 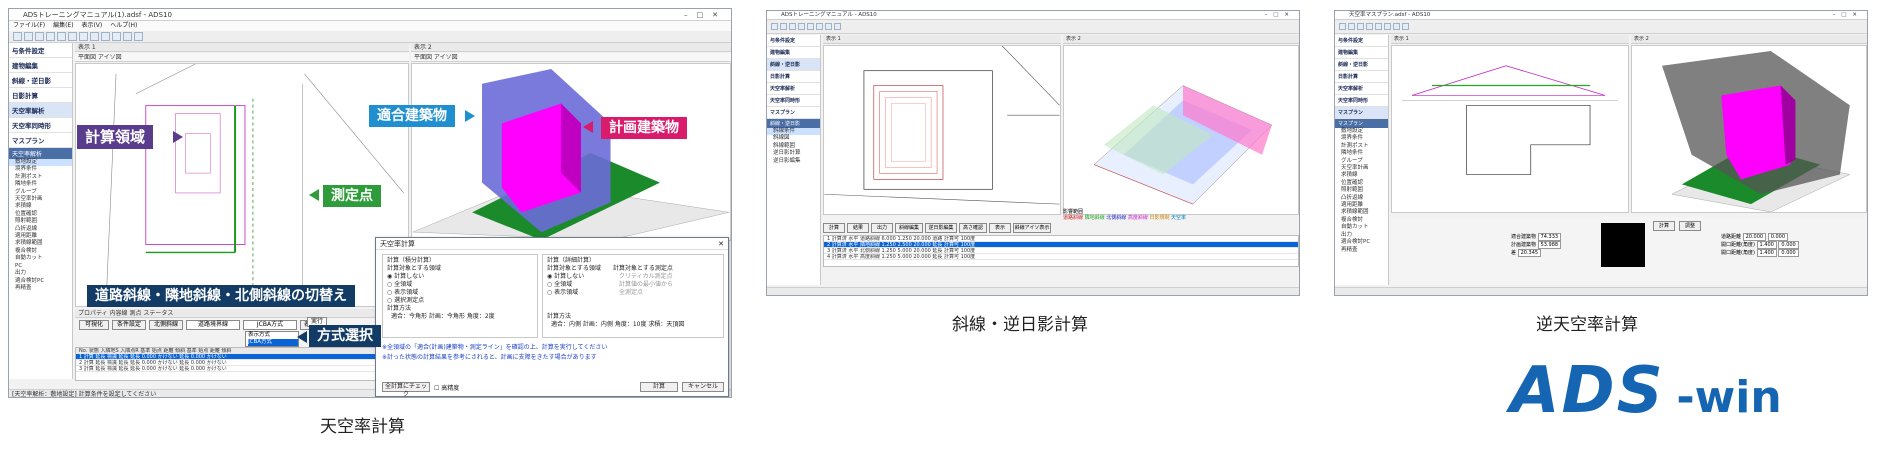 What do you see at coordinates (942, 130) in the screenshot?
I see `slope-plan-view` at bounding box center [942, 130].